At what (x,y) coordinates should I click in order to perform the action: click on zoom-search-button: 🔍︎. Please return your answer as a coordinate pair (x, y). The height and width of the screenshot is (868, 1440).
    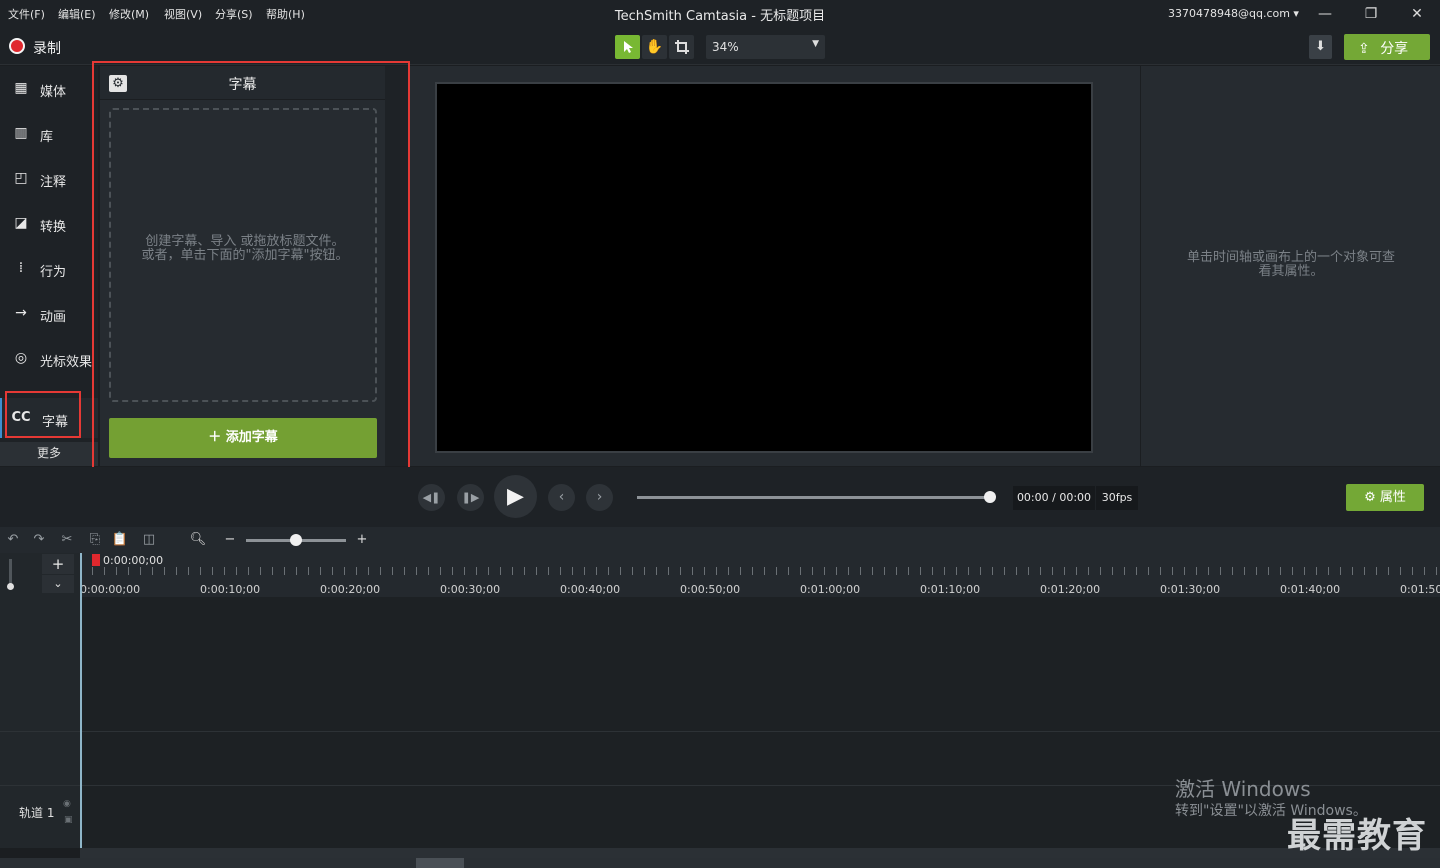
    Looking at the image, I should click on (198, 540).